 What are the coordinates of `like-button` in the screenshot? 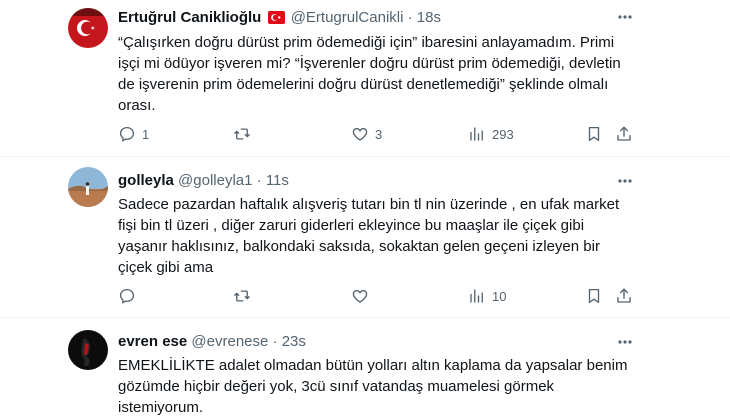 It's located at (363, 296).